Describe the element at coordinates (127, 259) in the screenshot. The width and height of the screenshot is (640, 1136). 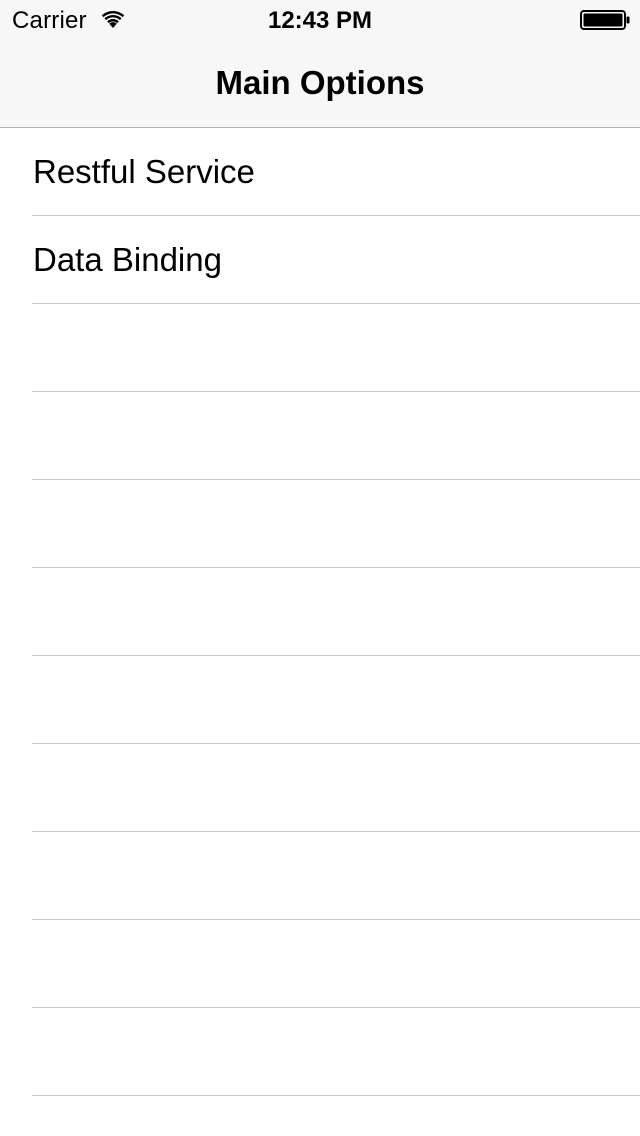
I see `row-label: Data Binding` at that location.